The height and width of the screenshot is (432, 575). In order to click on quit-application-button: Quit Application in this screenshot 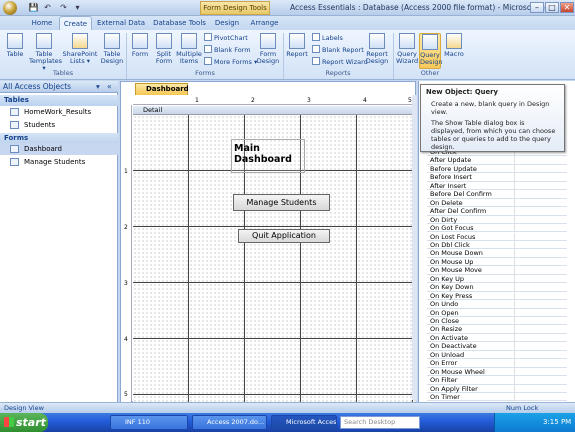, I will do `click(284, 236)`.